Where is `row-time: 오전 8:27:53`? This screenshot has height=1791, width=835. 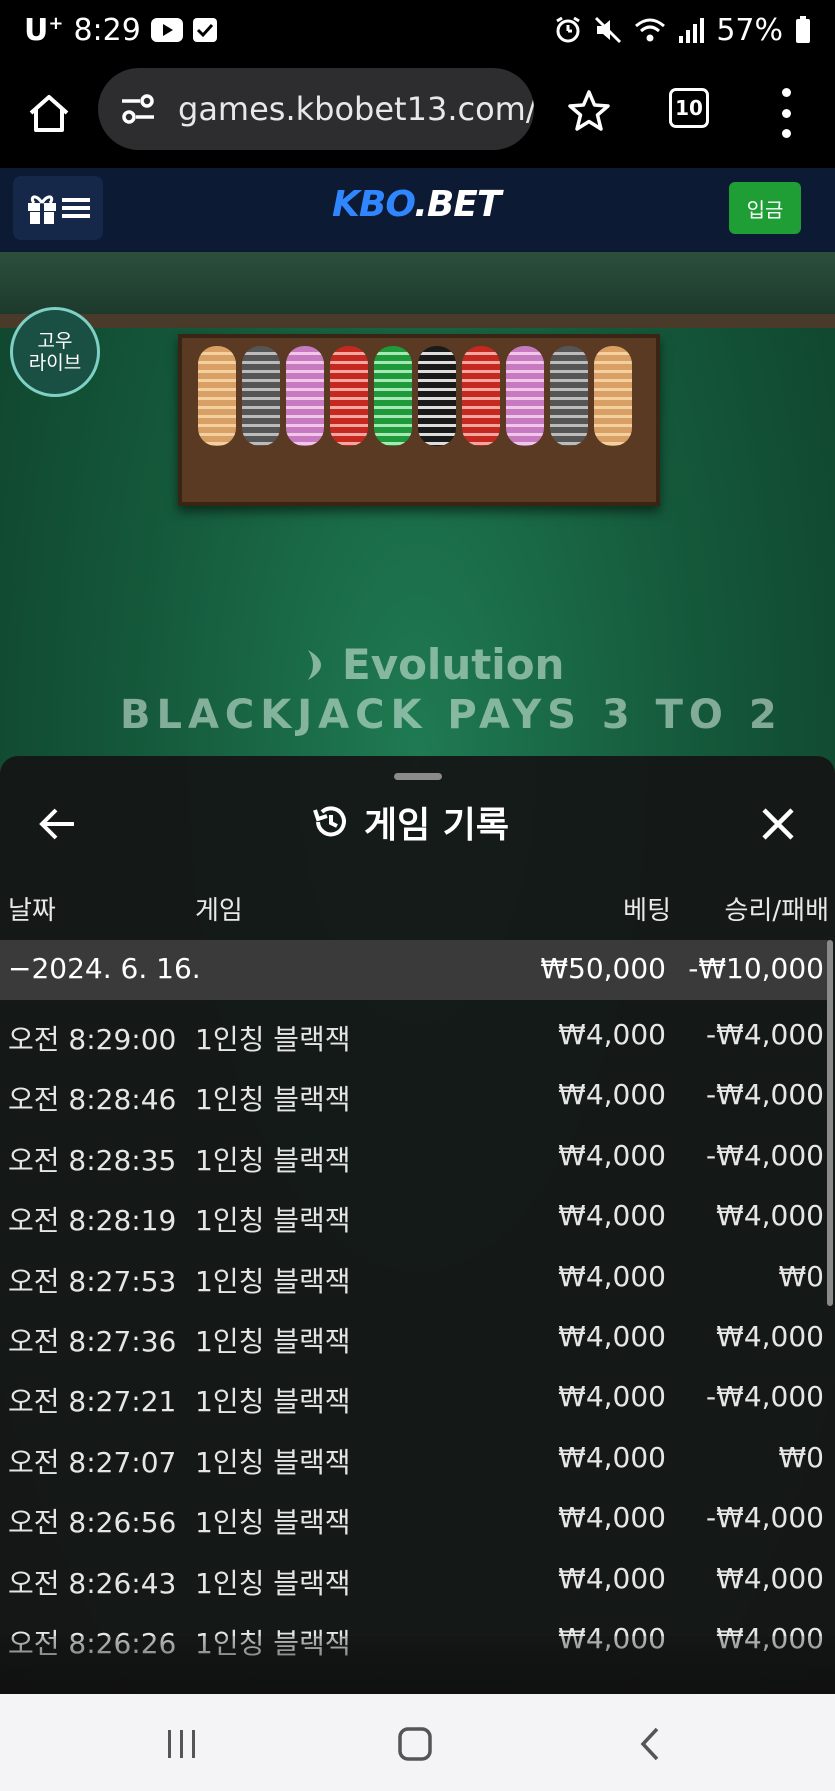
row-time: 오전 8:27:53 is located at coordinates (92, 1281).